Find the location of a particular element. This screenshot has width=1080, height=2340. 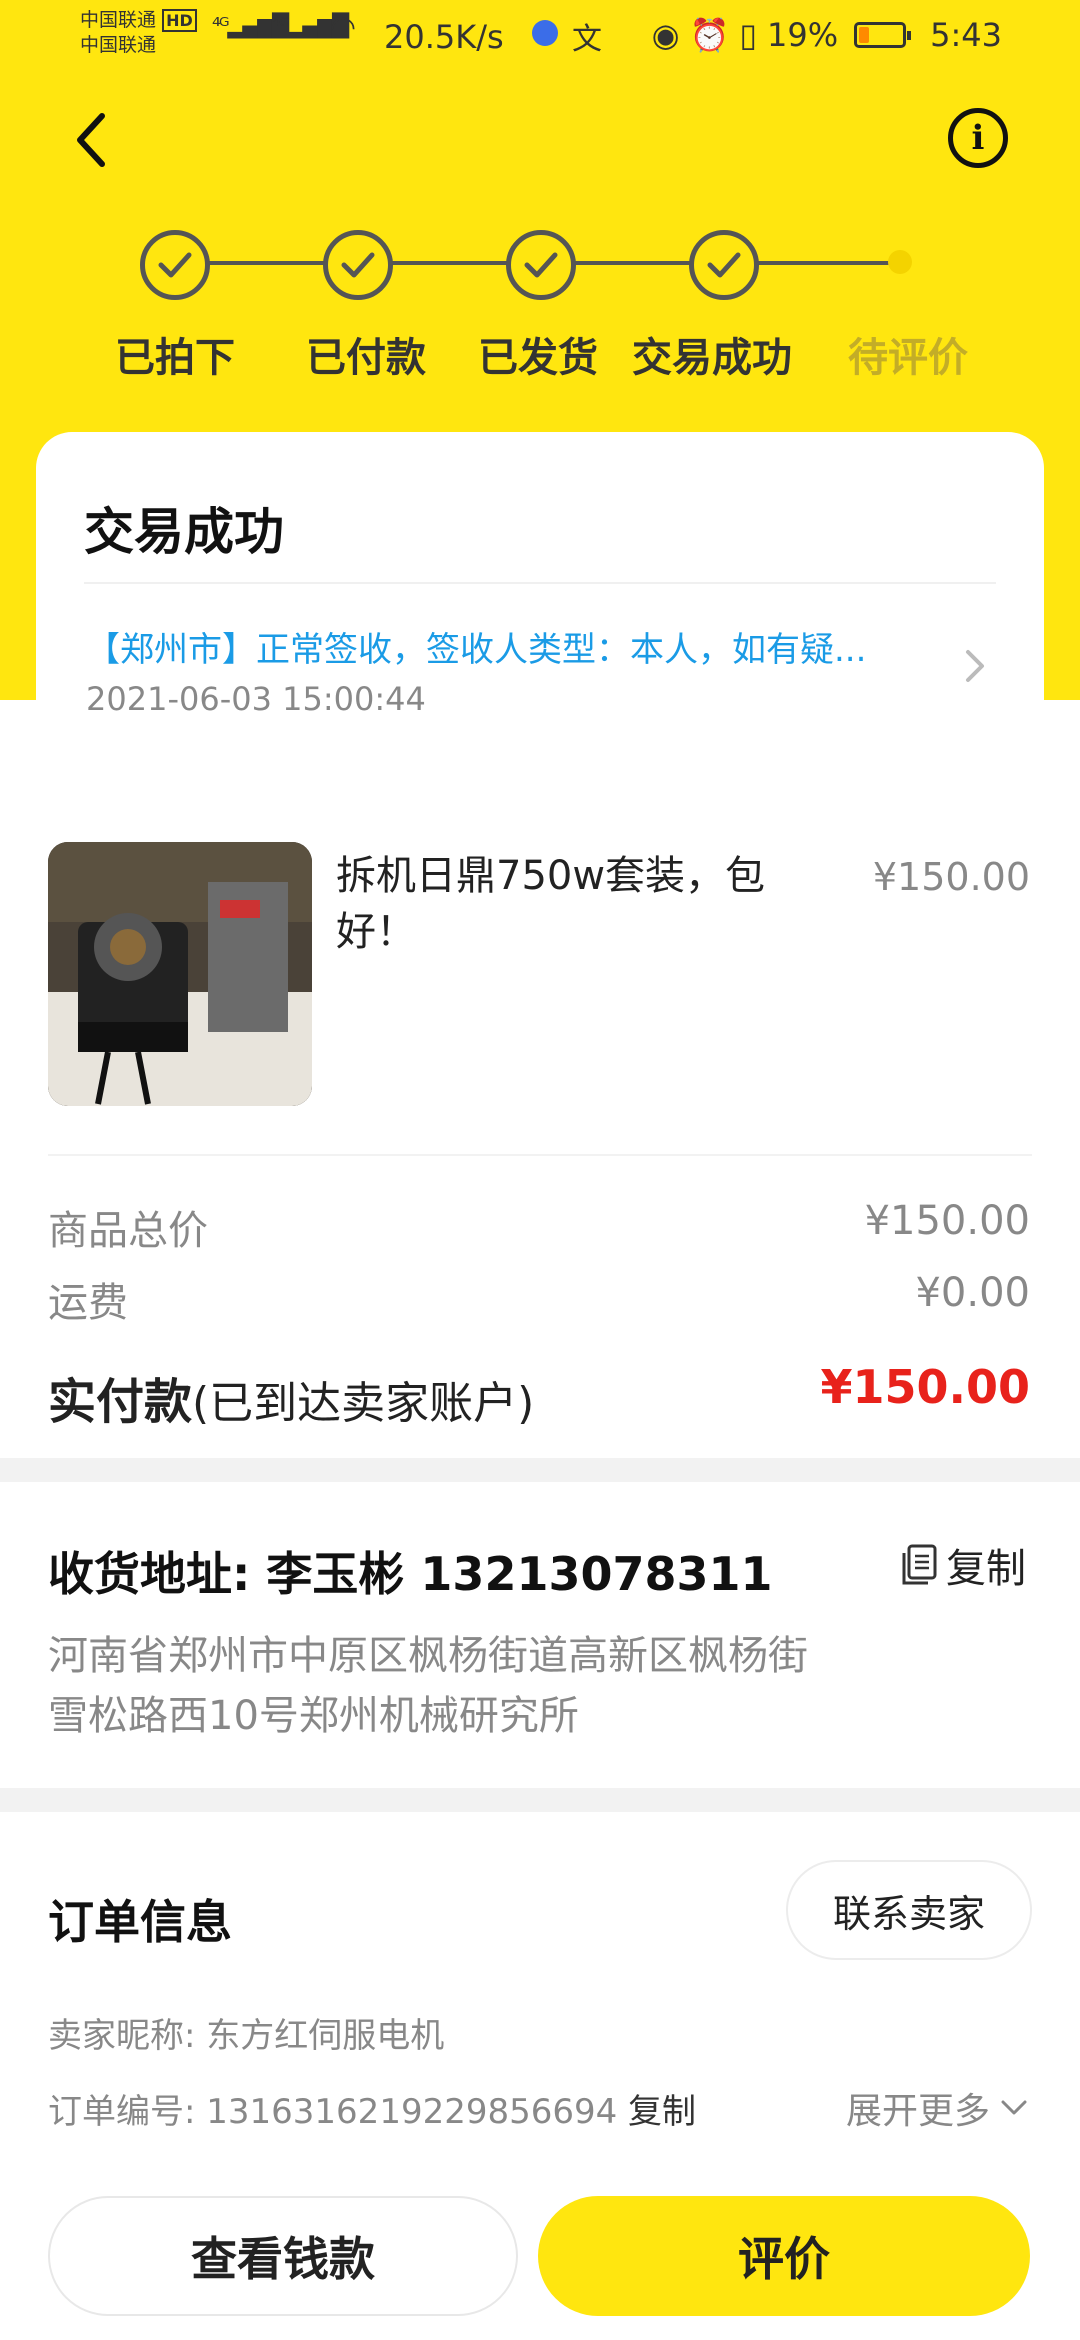

address-title: 收货地址: 李玉彬 13213078311 is located at coordinates (410, 1574).